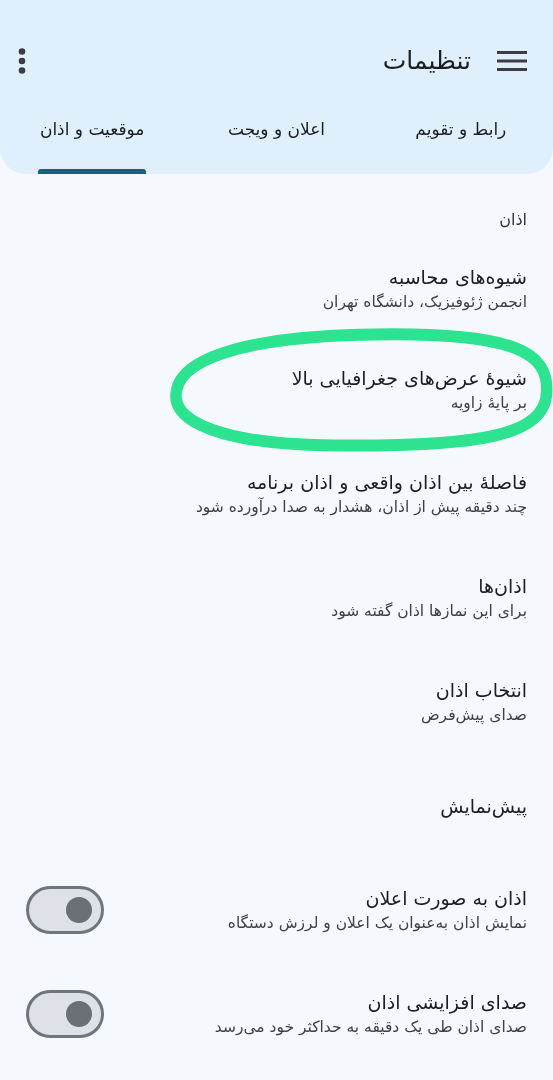 Image resolution: width=553 pixels, height=1080 pixels. Describe the element at coordinates (276, 137) in the screenshot. I see `tab: اعلان و ویجت` at that location.